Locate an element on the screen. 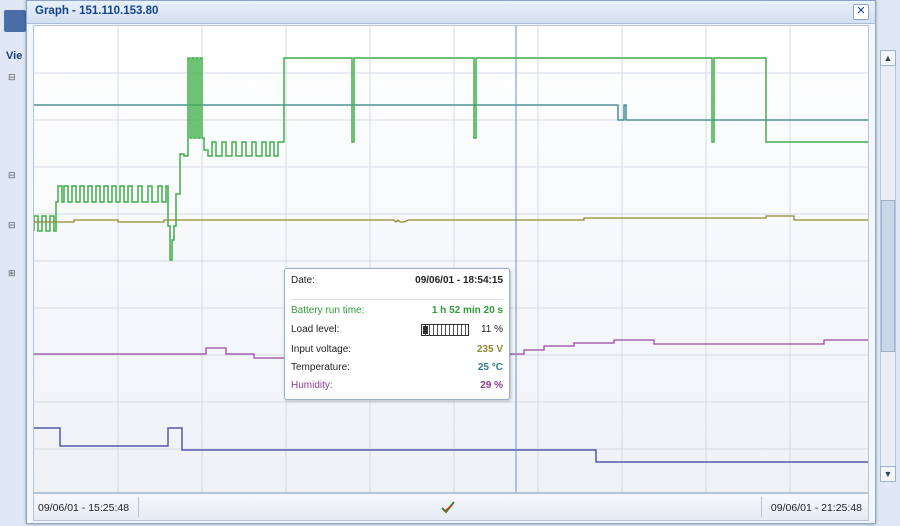  app-logo-icon is located at coordinates (15, 21).